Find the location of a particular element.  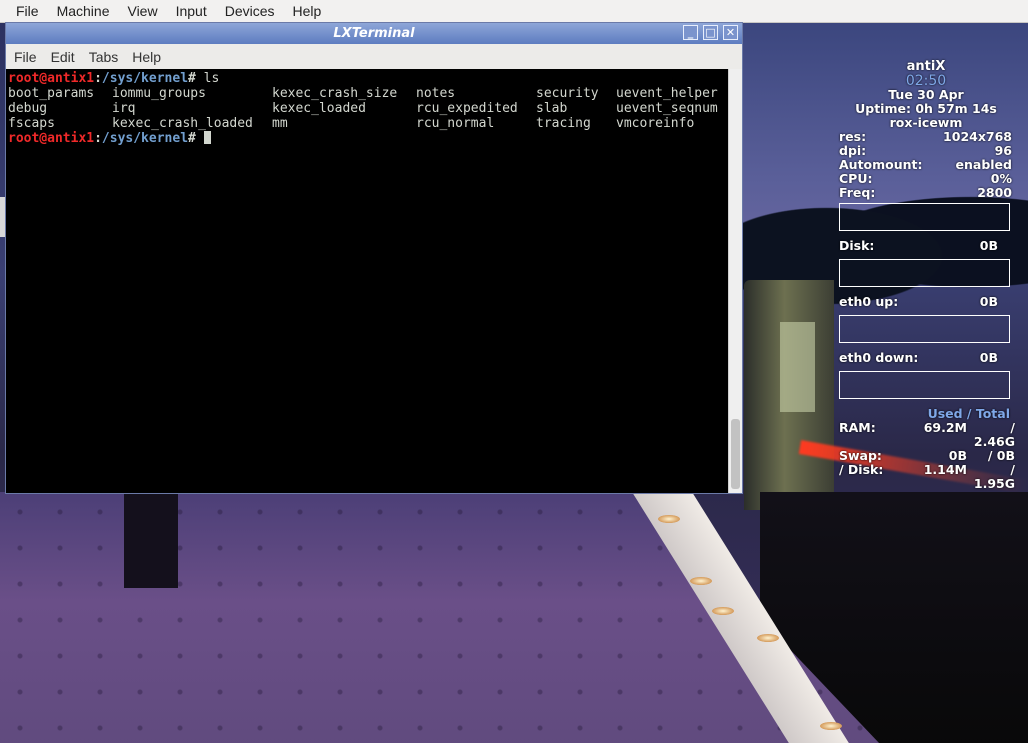

conky-disk-graph is located at coordinates (924, 273).